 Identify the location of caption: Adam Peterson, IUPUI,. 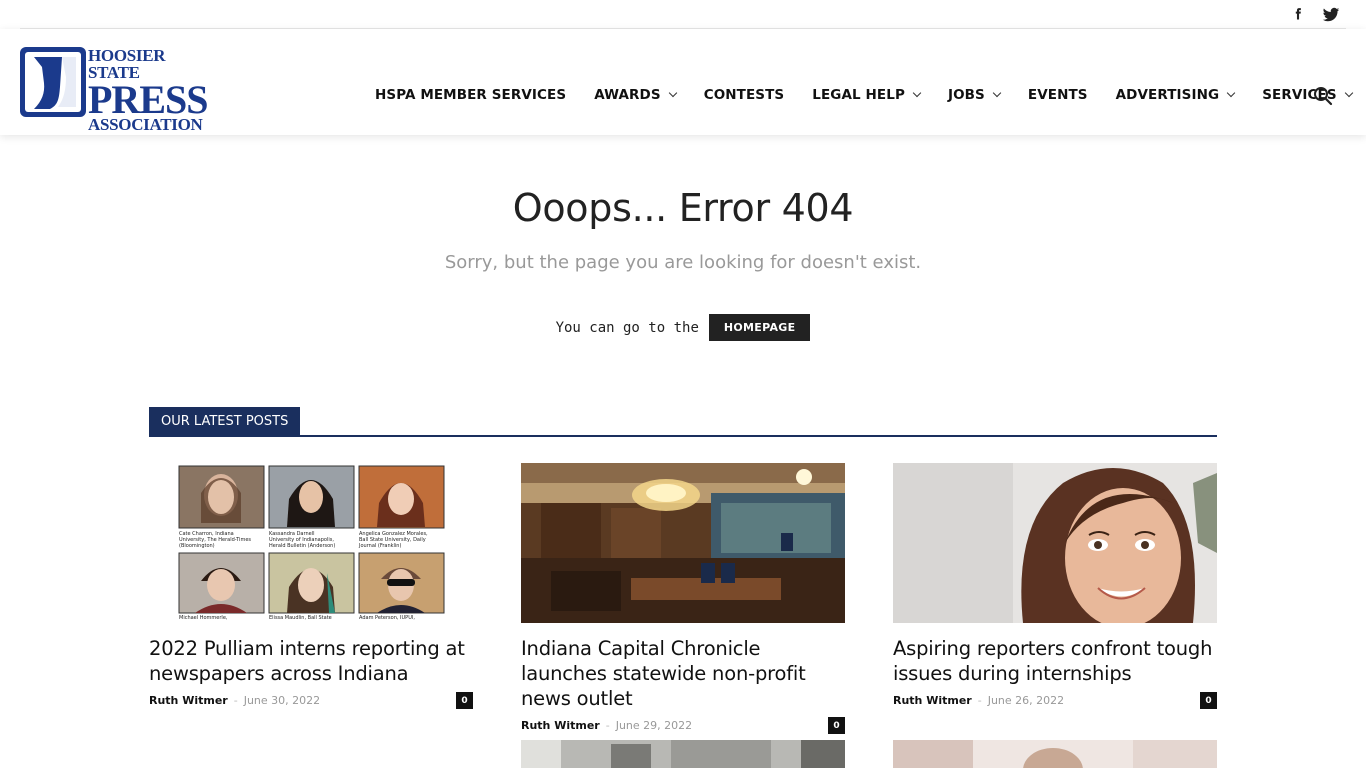
(387, 618).